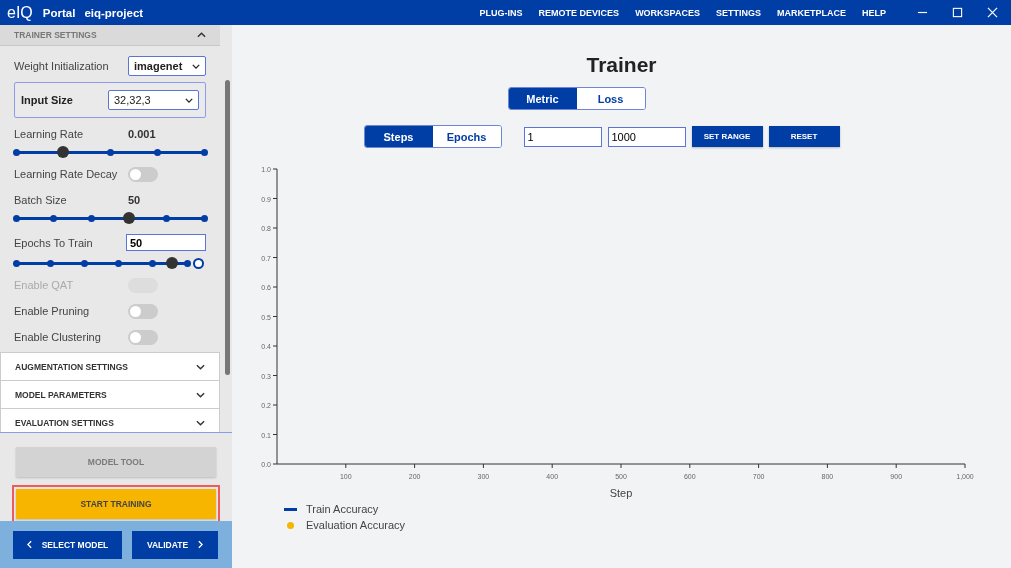 Image resolution: width=1011 pixels, height=568 pixels. I want to click on segment-tab: Loss, so click(610, 98).